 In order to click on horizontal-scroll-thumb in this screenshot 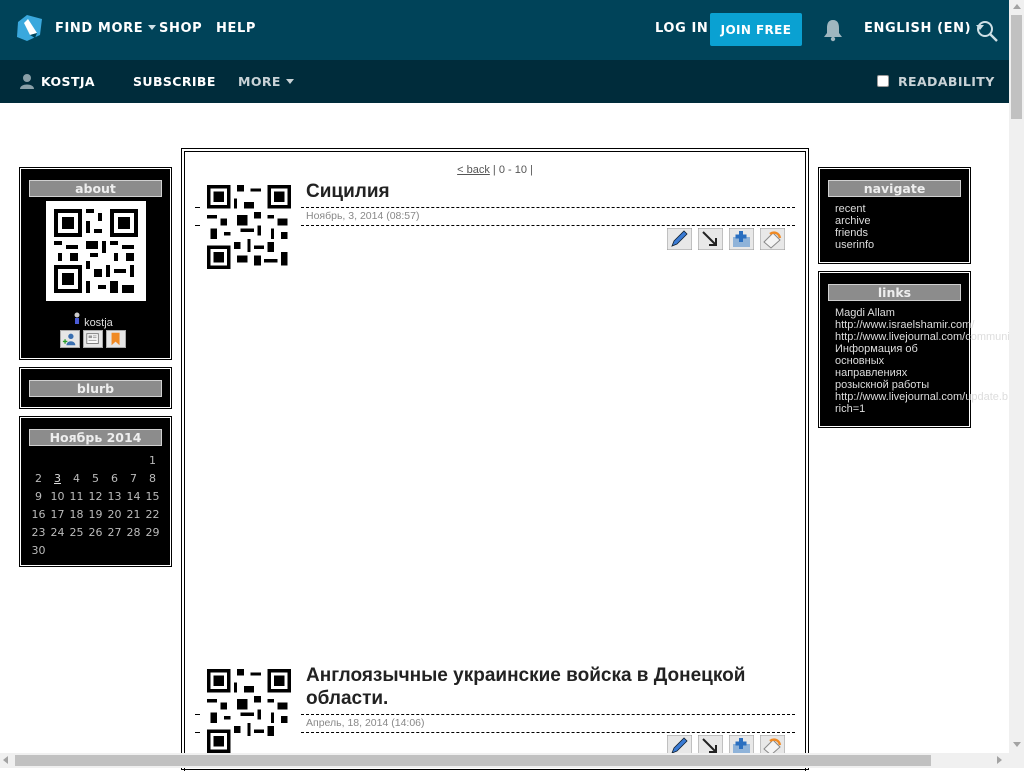, I will do `click(473, 760)`.